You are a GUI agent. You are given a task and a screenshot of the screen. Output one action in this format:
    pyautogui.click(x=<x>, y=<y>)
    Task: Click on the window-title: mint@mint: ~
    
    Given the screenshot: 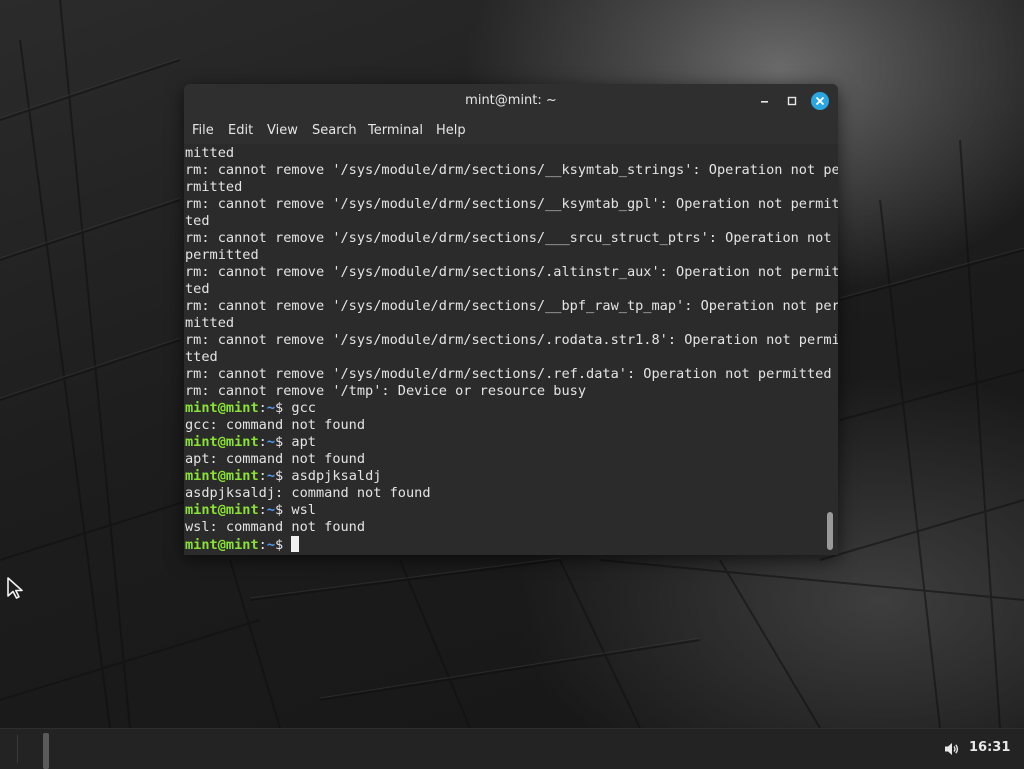 What is the action you would take?
    pyautogui.click(x=511, y=100)
    